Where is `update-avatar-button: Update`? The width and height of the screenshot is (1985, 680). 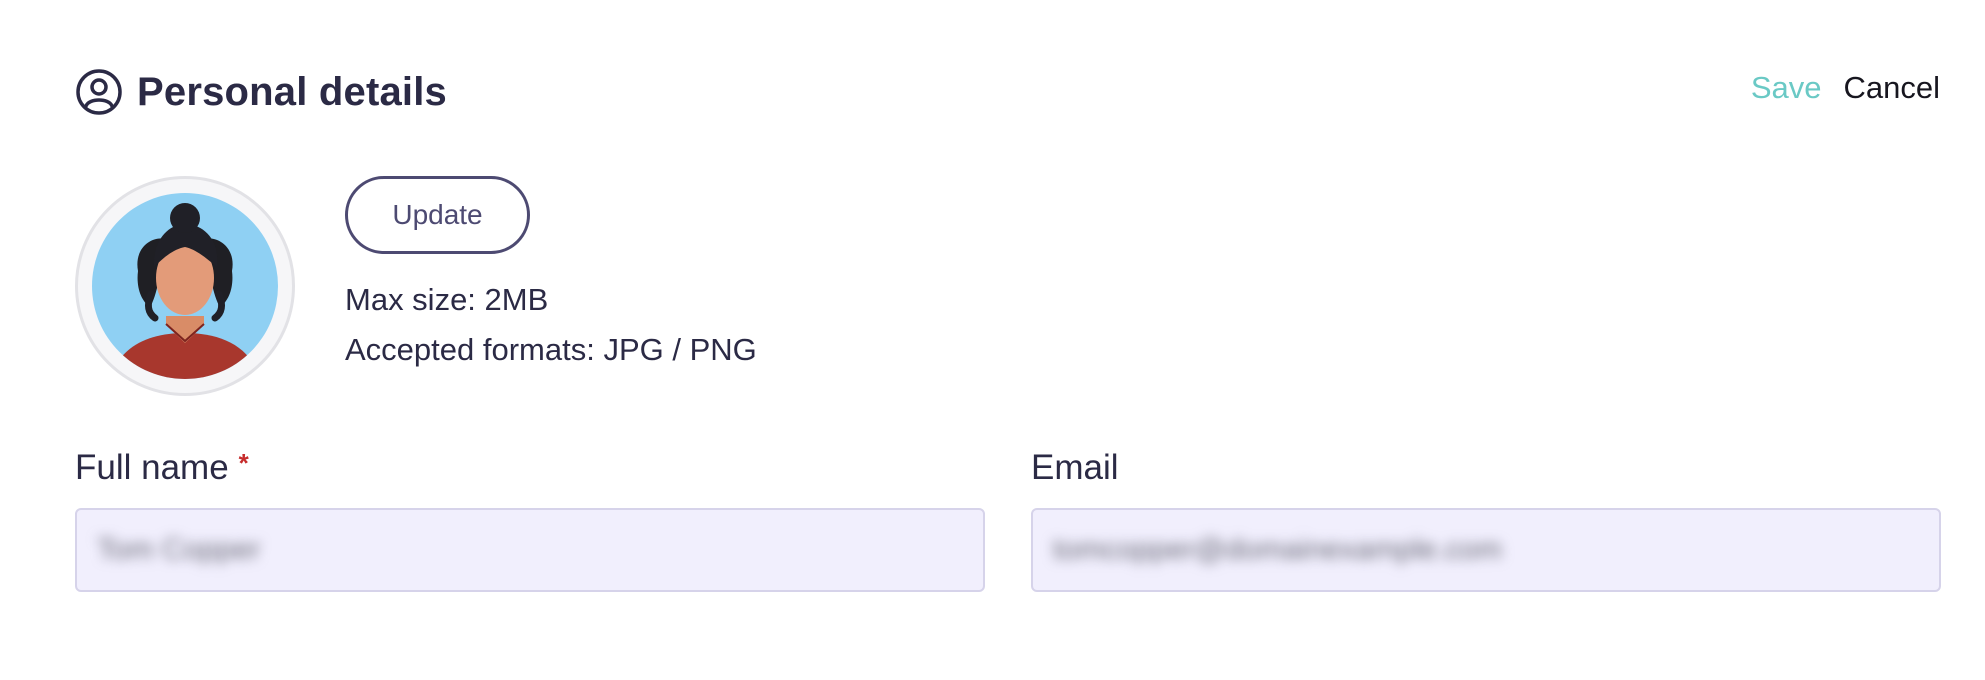 update-avatar-button: Update is located at coordinates (437, 215).